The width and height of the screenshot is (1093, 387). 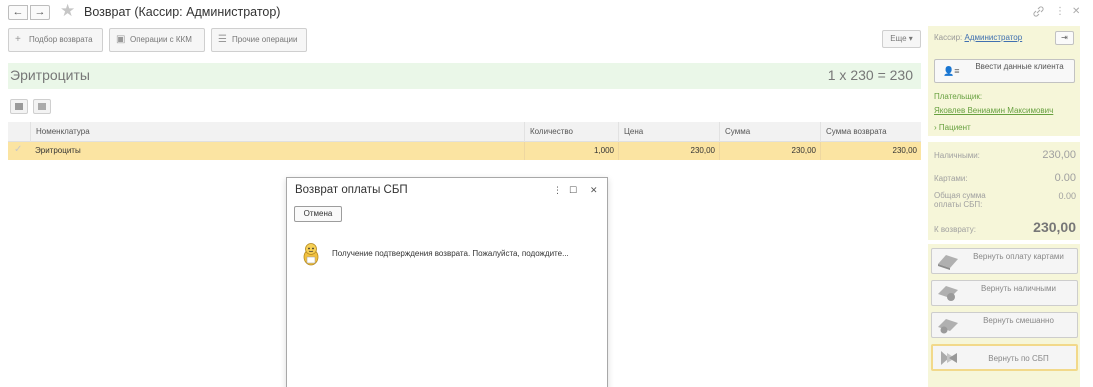 I want to click on col-header-nomenclature: Номенклатура, so click(x=278, y=132).